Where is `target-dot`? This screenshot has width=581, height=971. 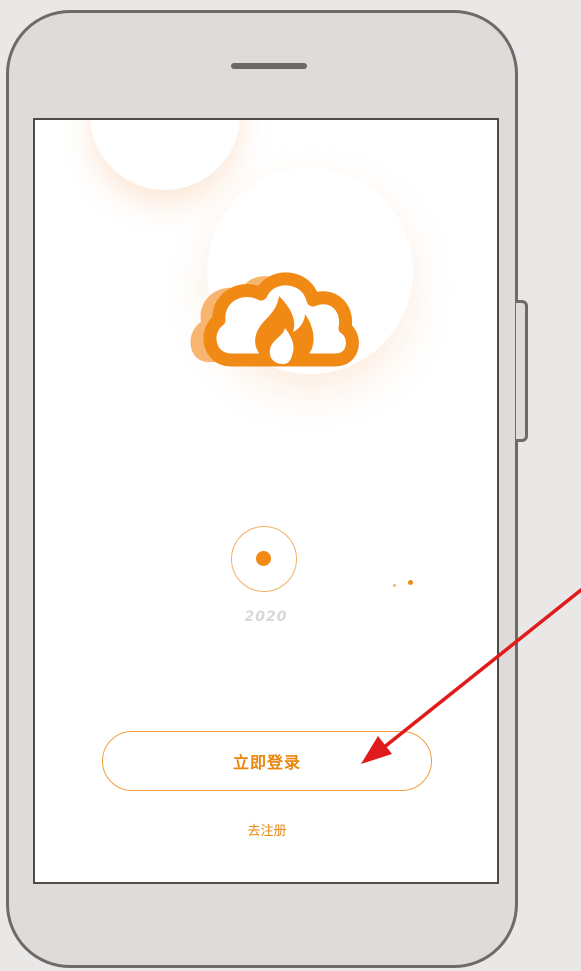 target-dot is located at coordinates (263, 558).